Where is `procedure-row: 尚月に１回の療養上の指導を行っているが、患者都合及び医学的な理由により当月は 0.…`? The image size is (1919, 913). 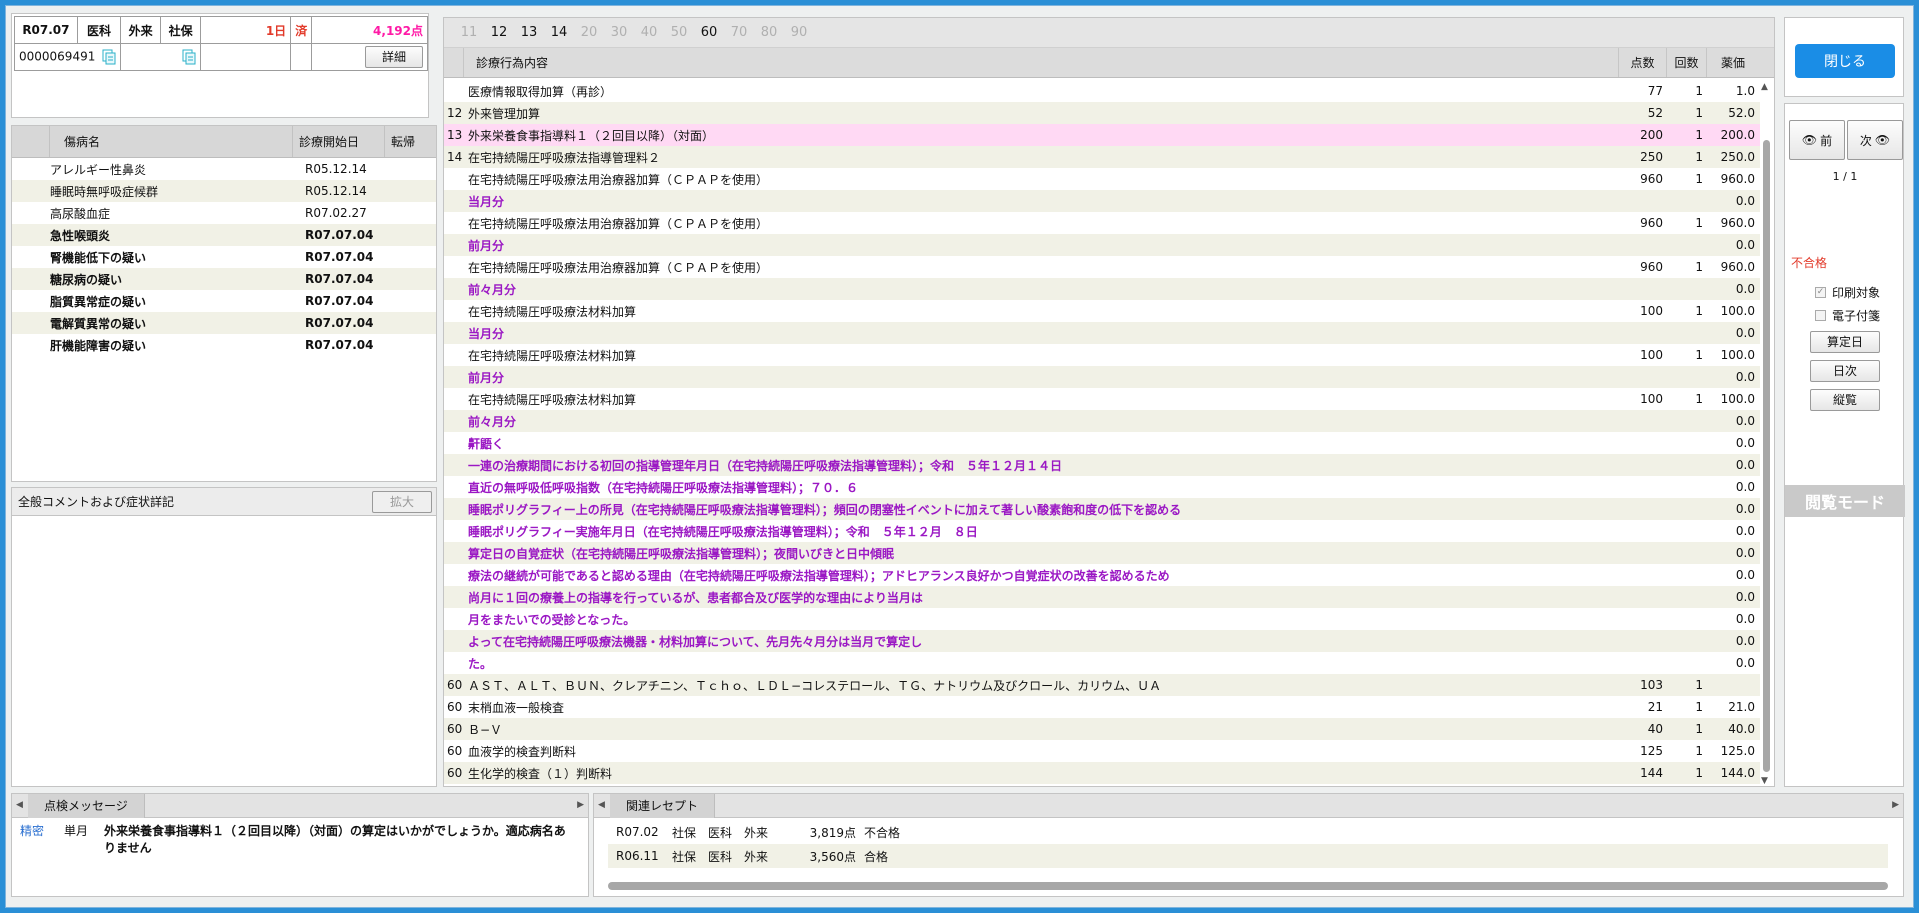
procedure-row: 尚月に１回の療養上の指導を行っているが、患者都合及び医学的な理由により当月は 0.… is located at coordinates (1102, 597).